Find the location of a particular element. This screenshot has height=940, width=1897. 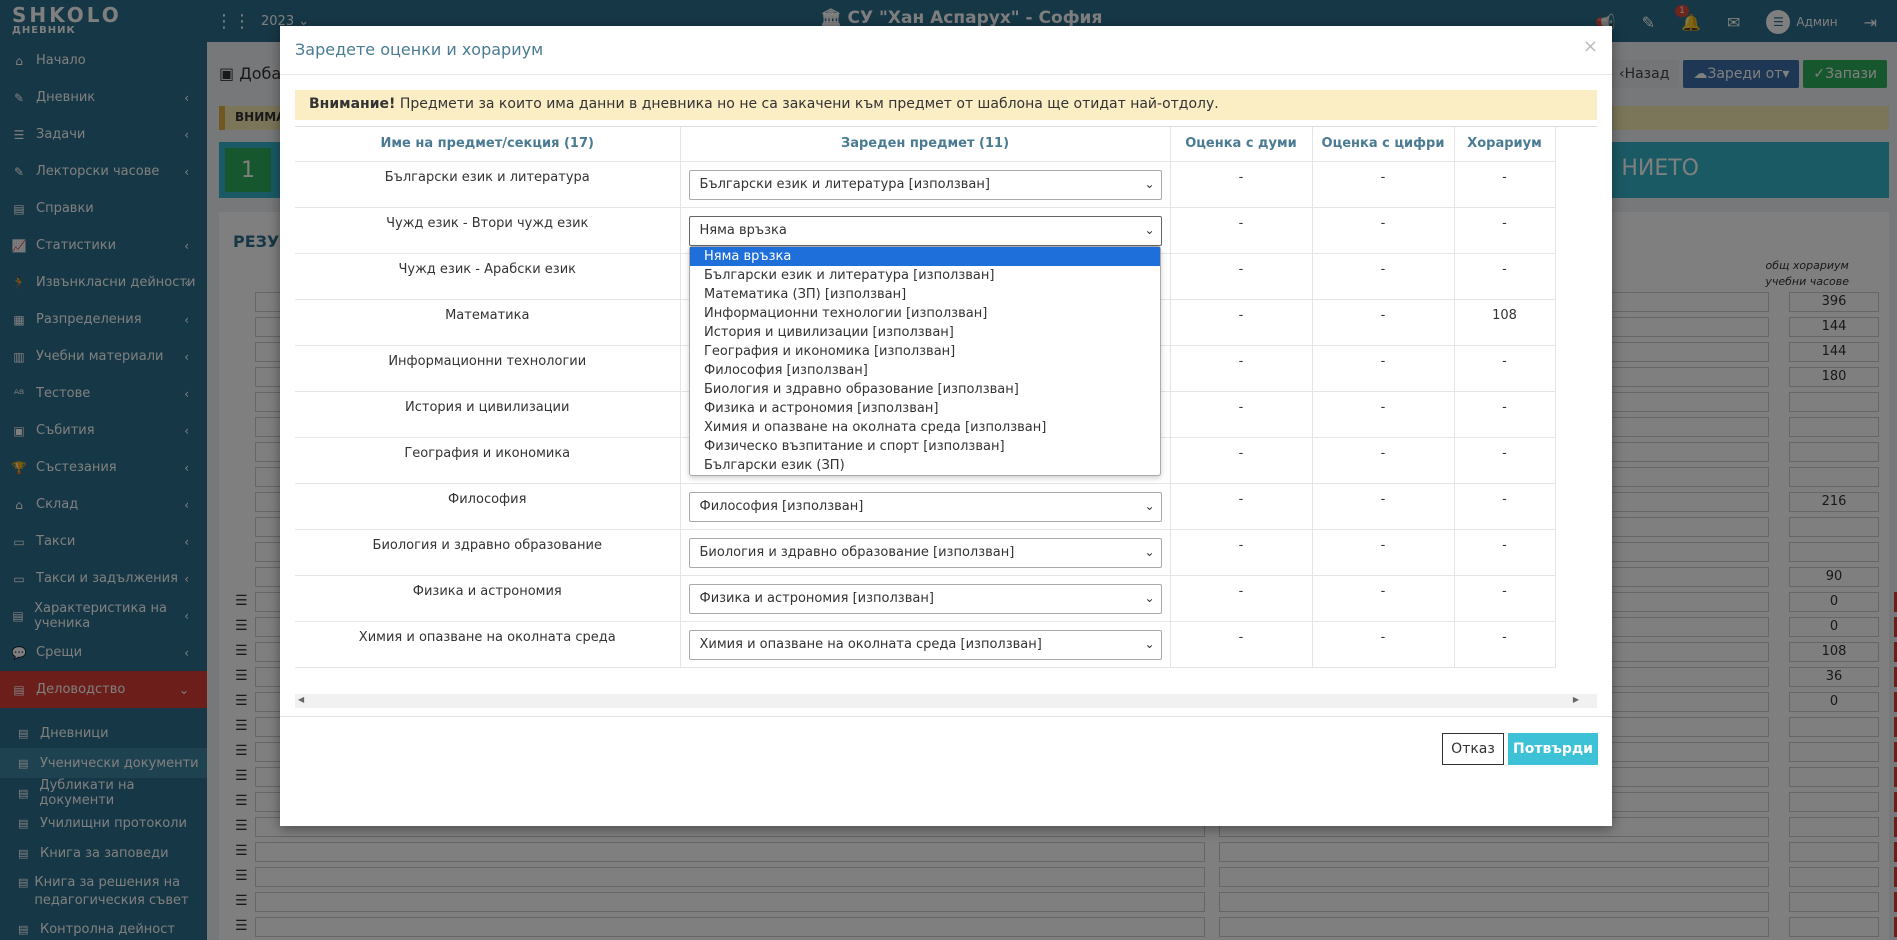

subject-name: Български език и литература is located at coordinates (488, 184).